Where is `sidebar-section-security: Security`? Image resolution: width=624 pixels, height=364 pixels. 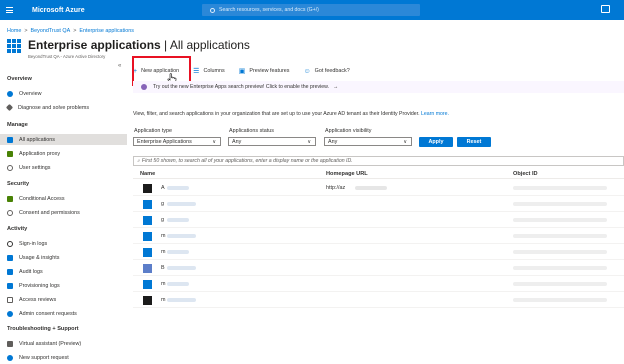
sidebar-section-security: Security is located at coordinates (18, 184).